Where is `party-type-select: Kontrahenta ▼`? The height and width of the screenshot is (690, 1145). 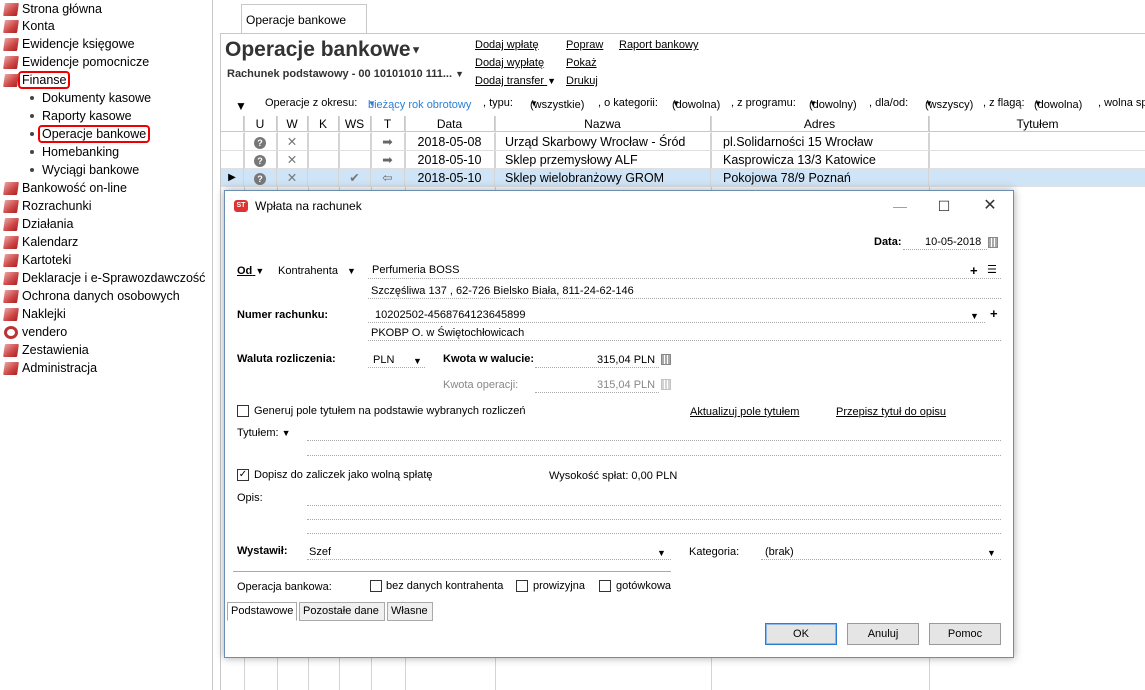
party-type-select: Kontrahenta ▼ is located at coordinates (317, 271).